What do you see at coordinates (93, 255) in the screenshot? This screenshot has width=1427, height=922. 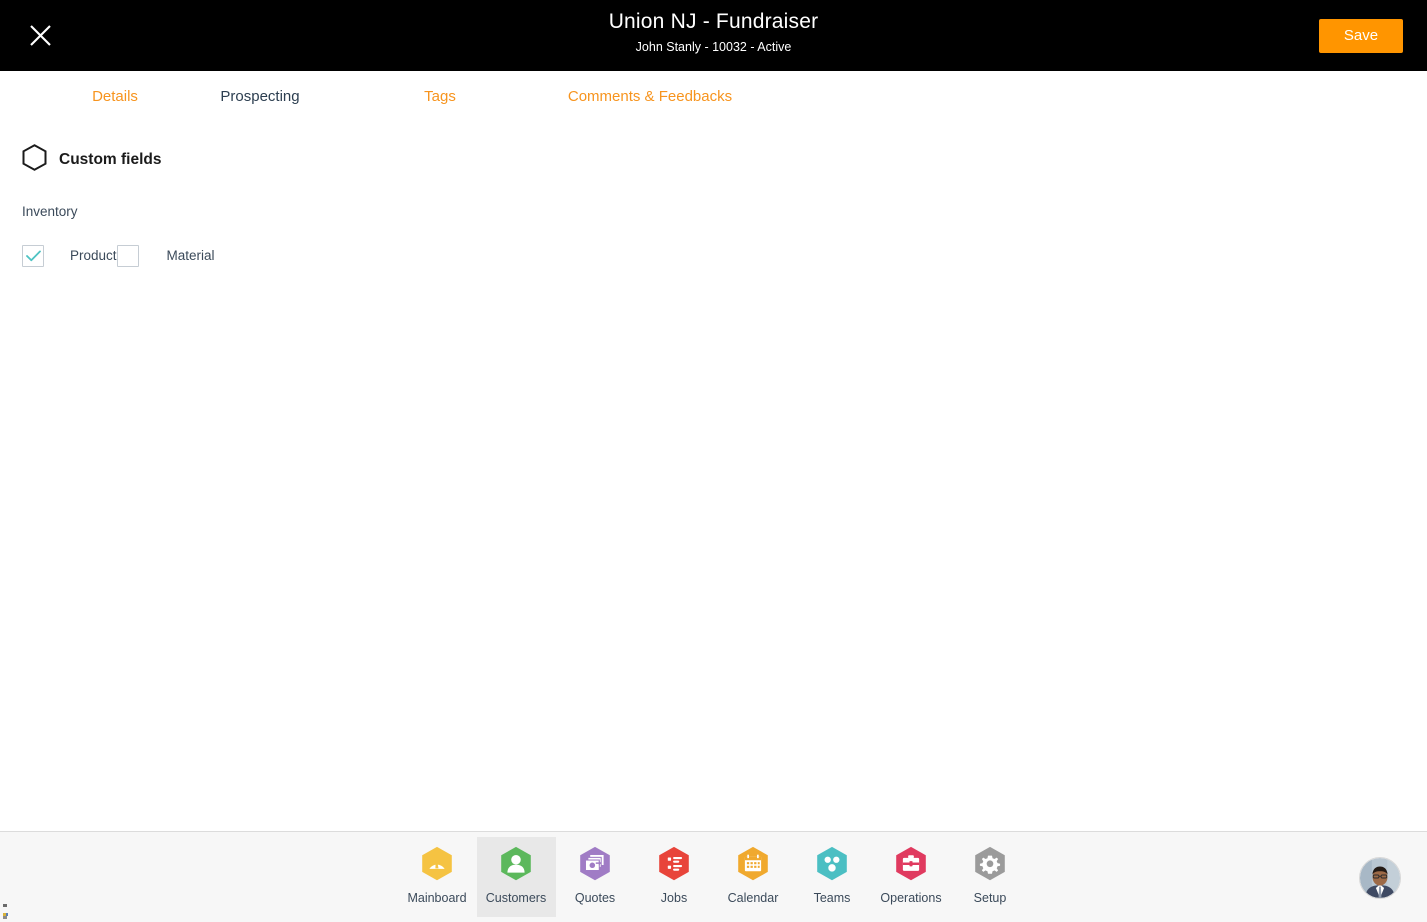 I see `checkbox-label-product: Product` at bounding box center [93, 255].